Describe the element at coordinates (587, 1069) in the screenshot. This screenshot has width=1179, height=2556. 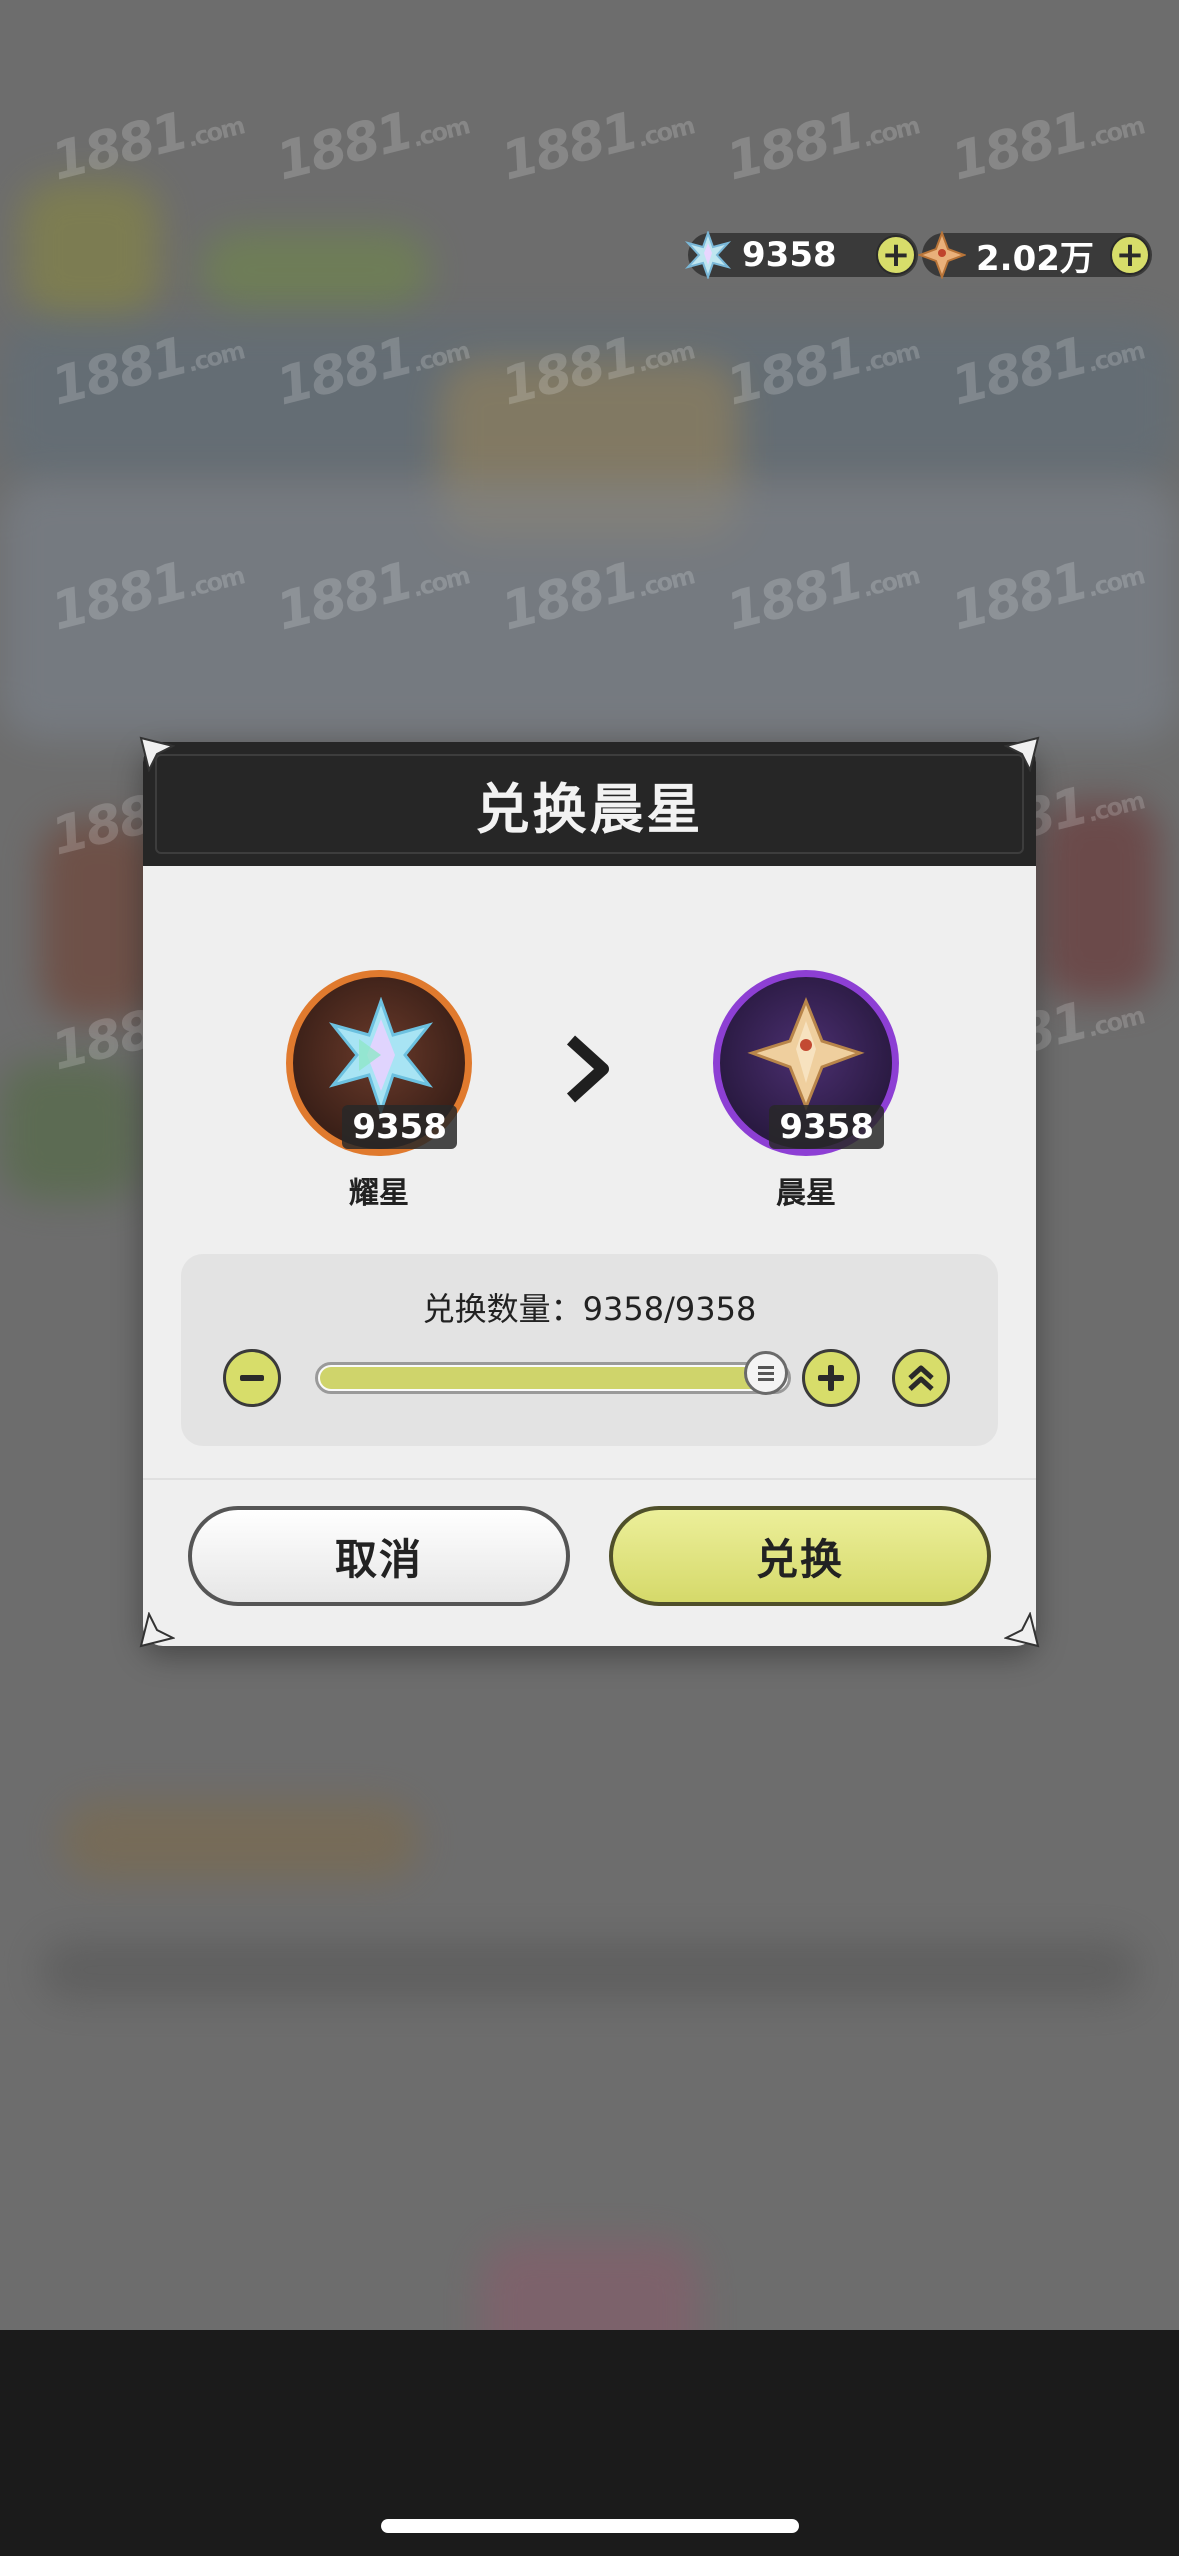
I see `chevron-right-icon` at that location.